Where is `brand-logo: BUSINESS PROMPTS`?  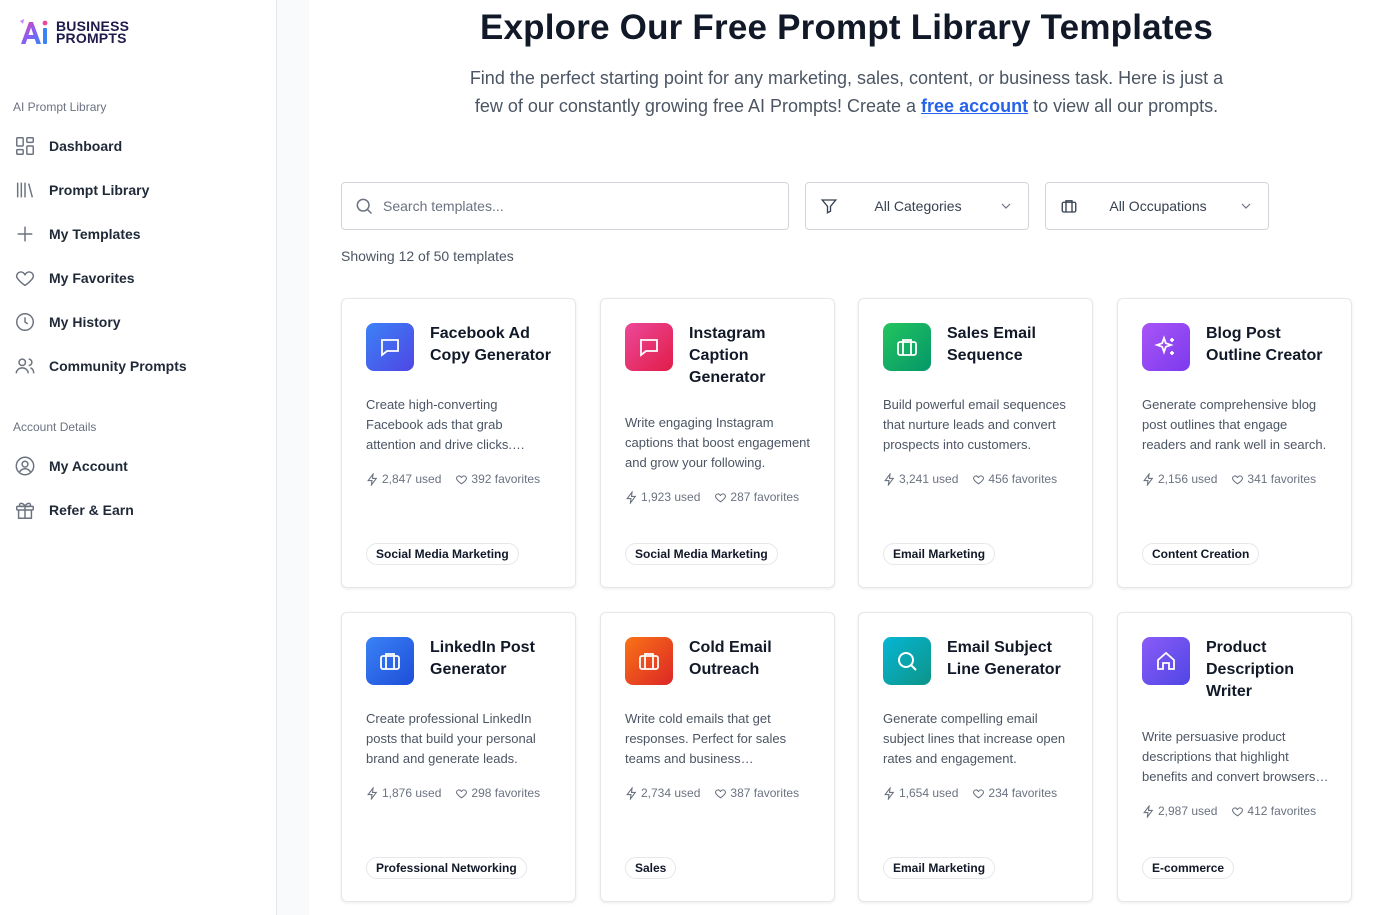
brand-logo: BUSINESS PROMPTS is located at coordinates (73, 32).